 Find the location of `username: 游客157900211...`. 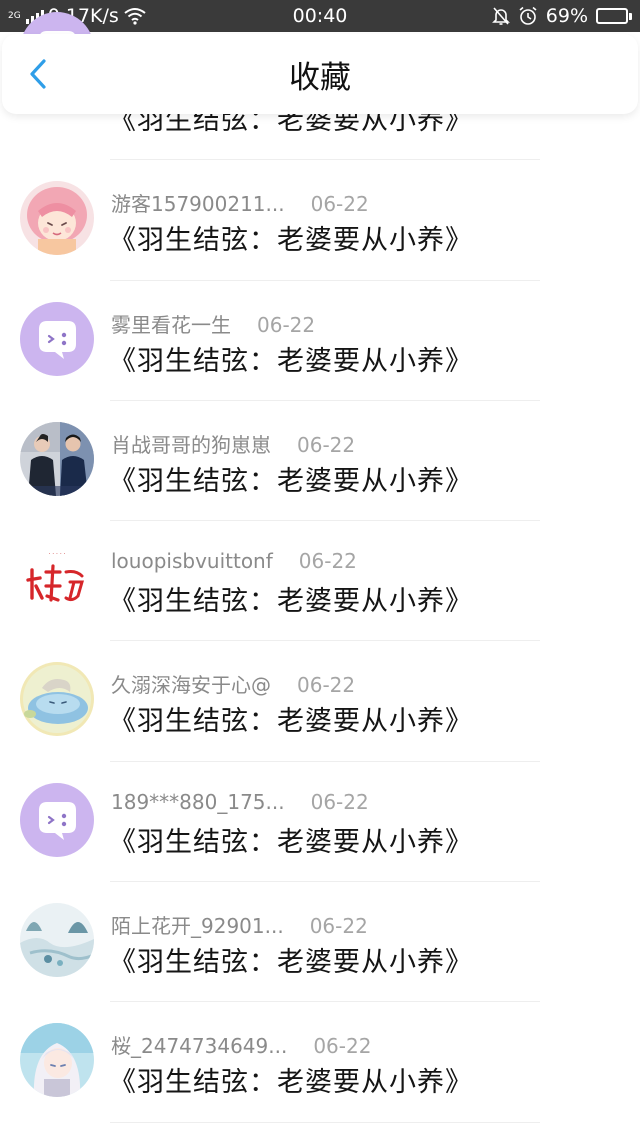

username: 游客157900211... is located at coordinates (198, 202).